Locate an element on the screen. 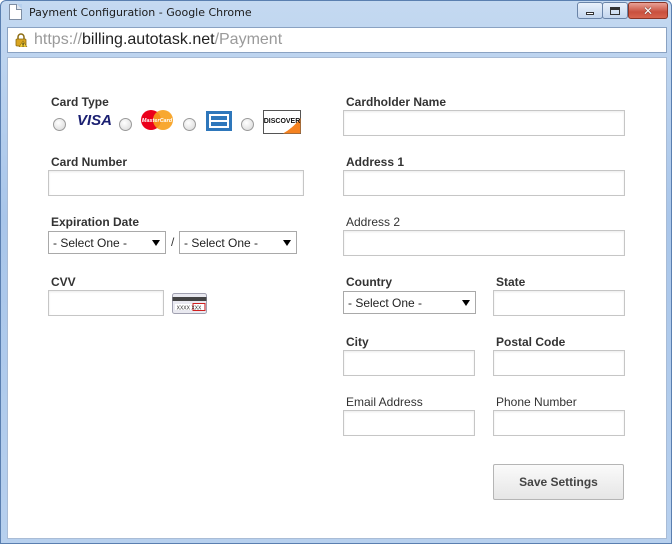 Image resolution: width=672 pixels, height=544 pixels. save-settings-button: Save Settings is located at coordinates (558, 482).